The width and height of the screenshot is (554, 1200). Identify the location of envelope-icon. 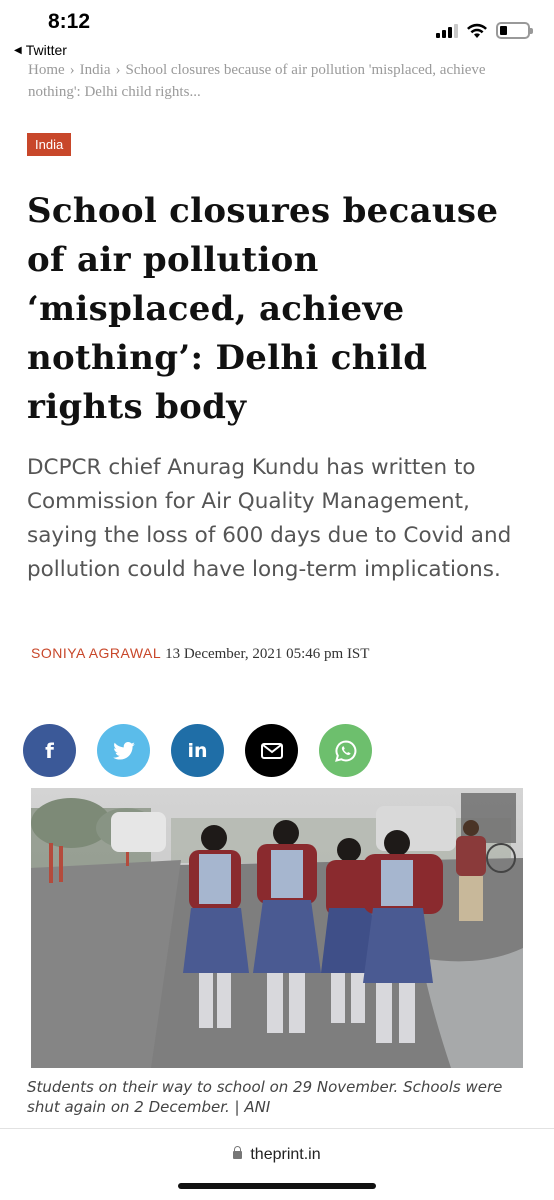
(271, 750).